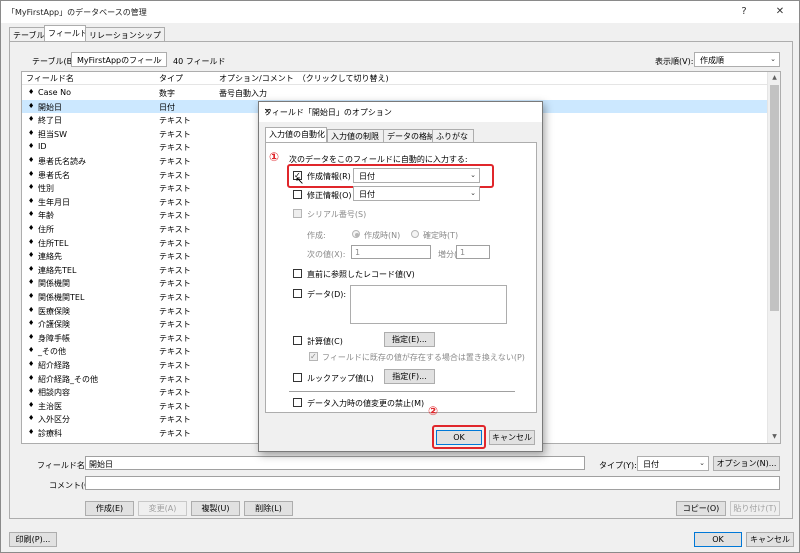 This screenshot has height=553, width=800. Describe the element at coordinates (432, 483) in the screenshot. I see `comment-input` at that location.